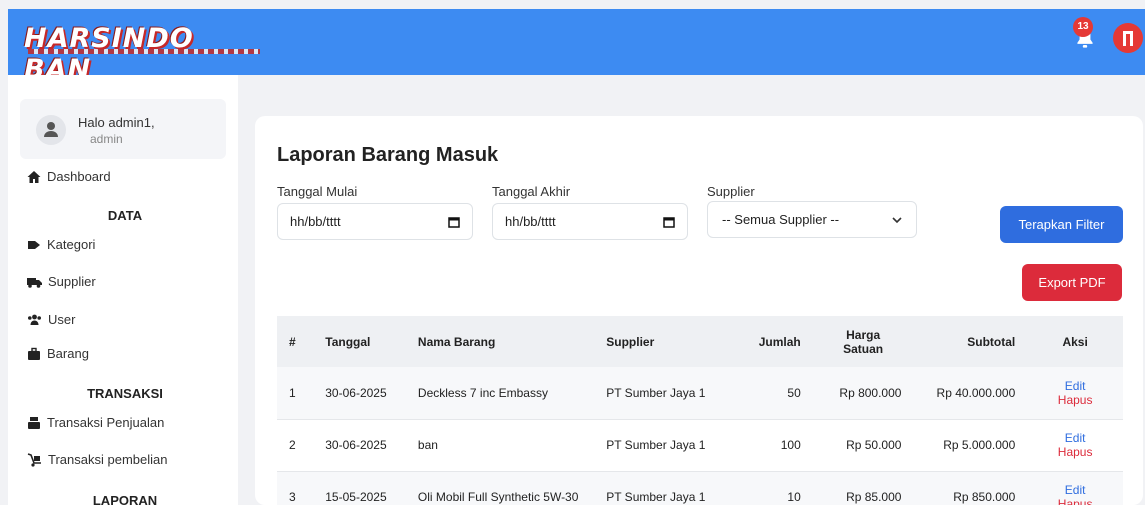 This screenshot has width=1145, height=505. Describe the element at coordinates (34, 353) in the screenshot. I see `briefcase-icon` at that location.